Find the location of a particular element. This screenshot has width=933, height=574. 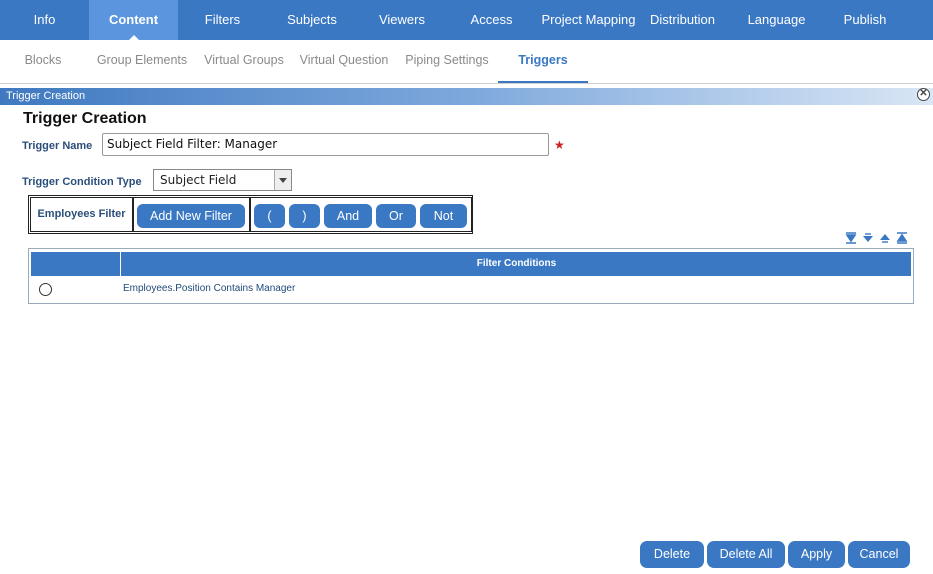

required-star-icon: ★ is located at coordinates (559, 145).